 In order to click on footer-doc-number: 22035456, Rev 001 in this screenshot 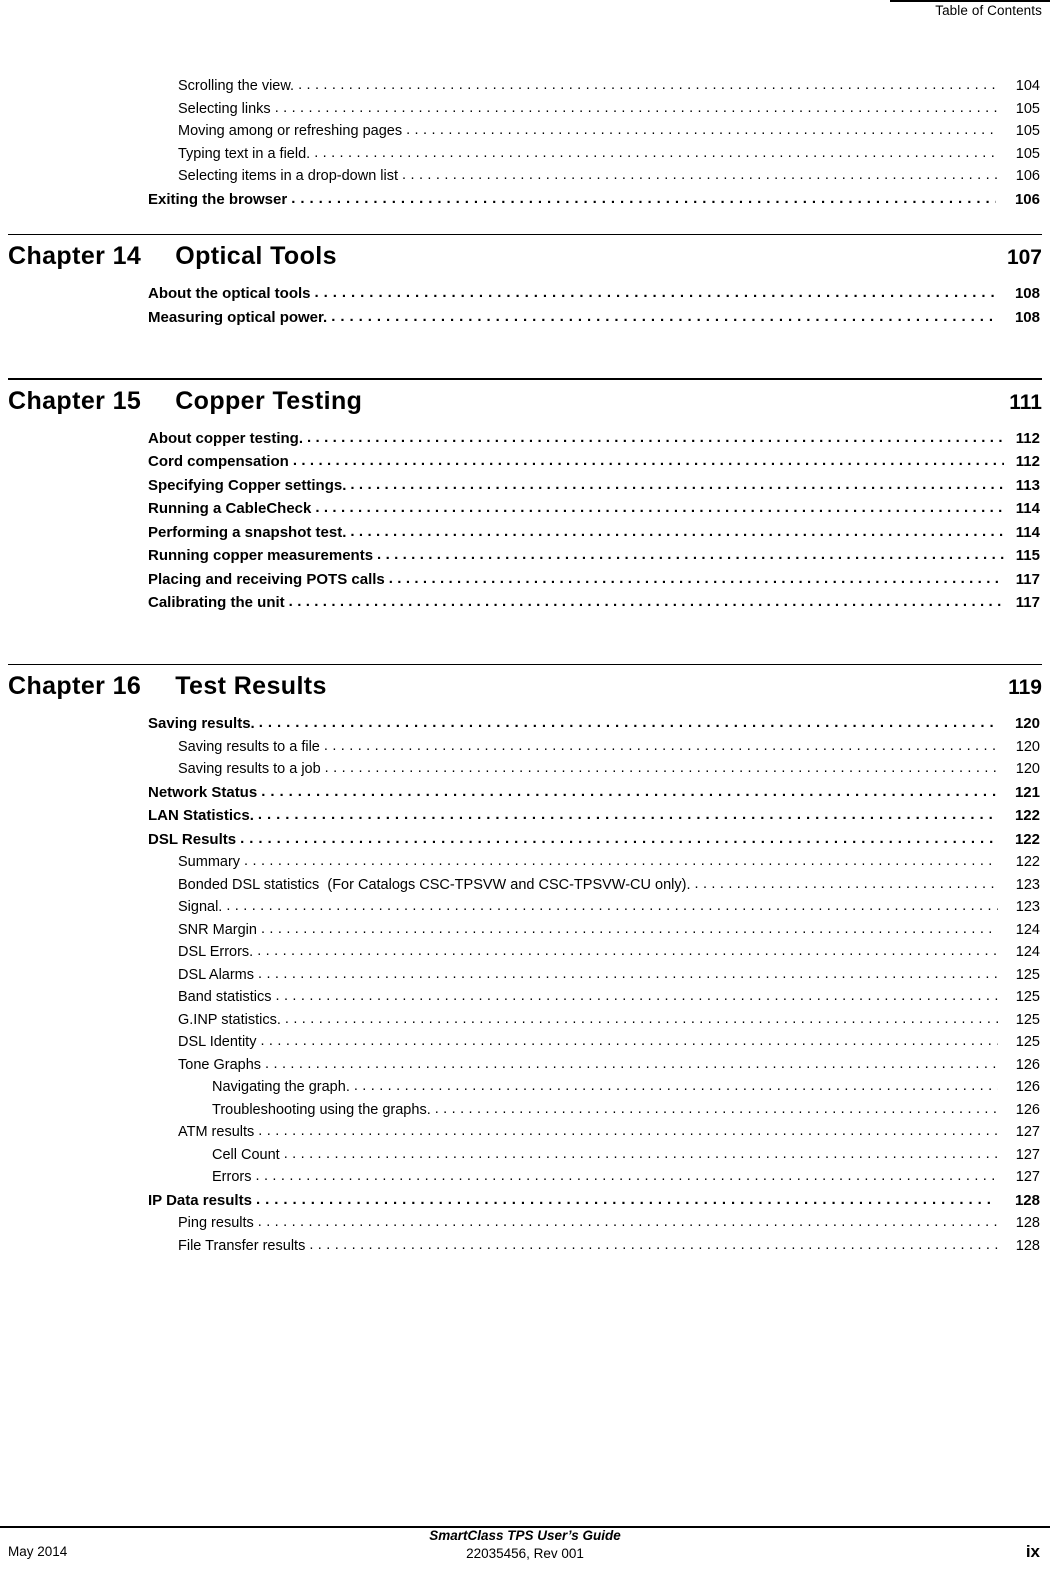, I will do `click(525, 1553)`.